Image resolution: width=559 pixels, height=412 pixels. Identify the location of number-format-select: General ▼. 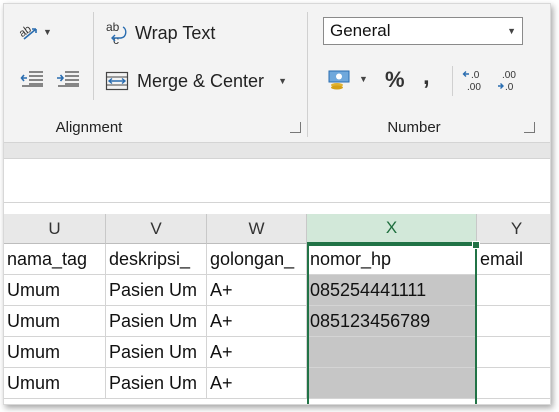
(423, 31).